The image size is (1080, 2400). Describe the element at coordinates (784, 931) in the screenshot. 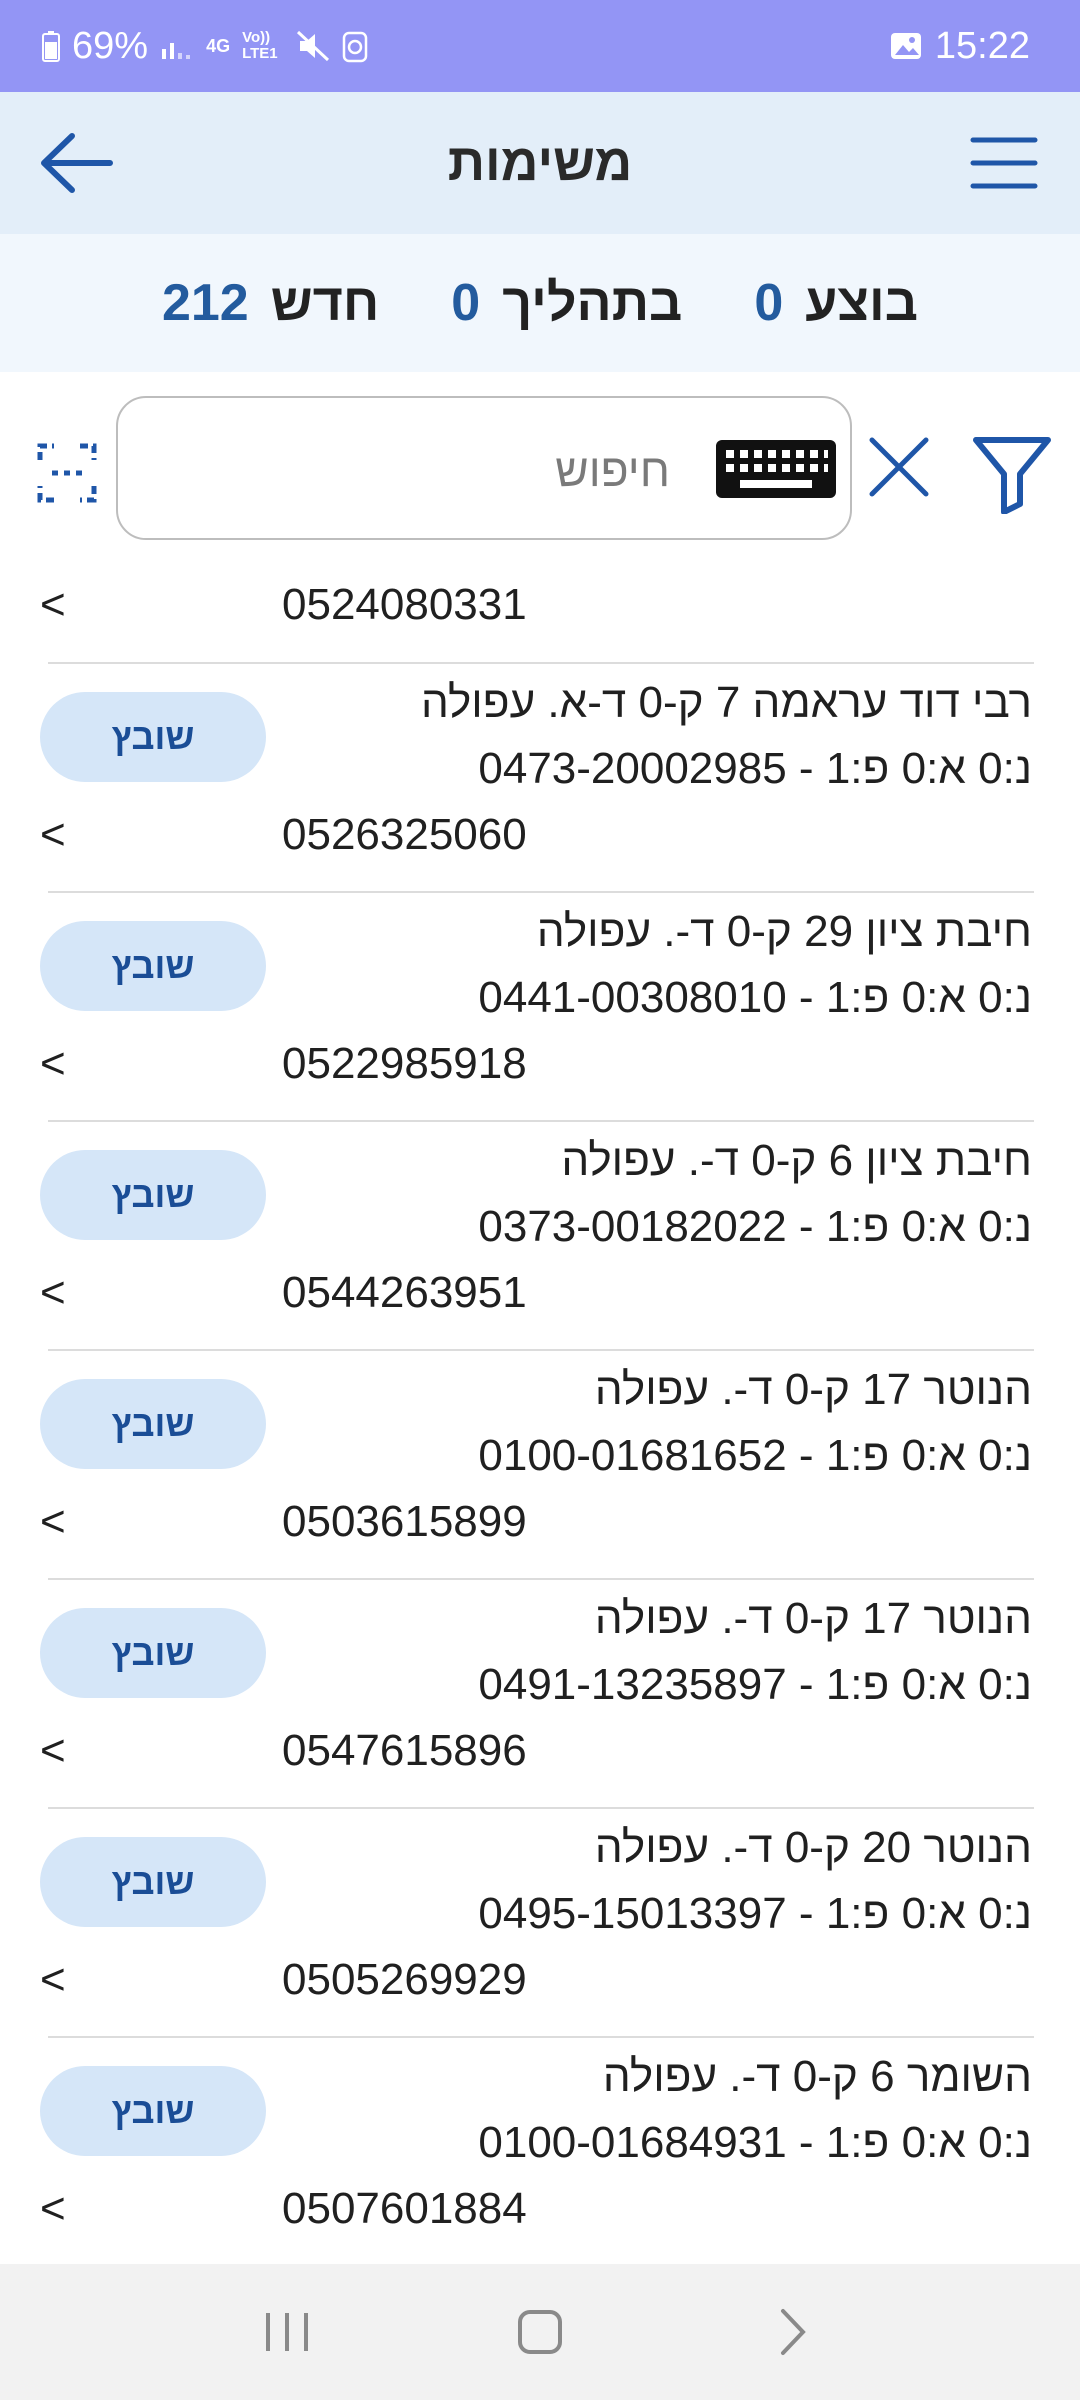

I see `task-address: חיבת ציון 29 ק-0 ד-. עפולה` at that location.